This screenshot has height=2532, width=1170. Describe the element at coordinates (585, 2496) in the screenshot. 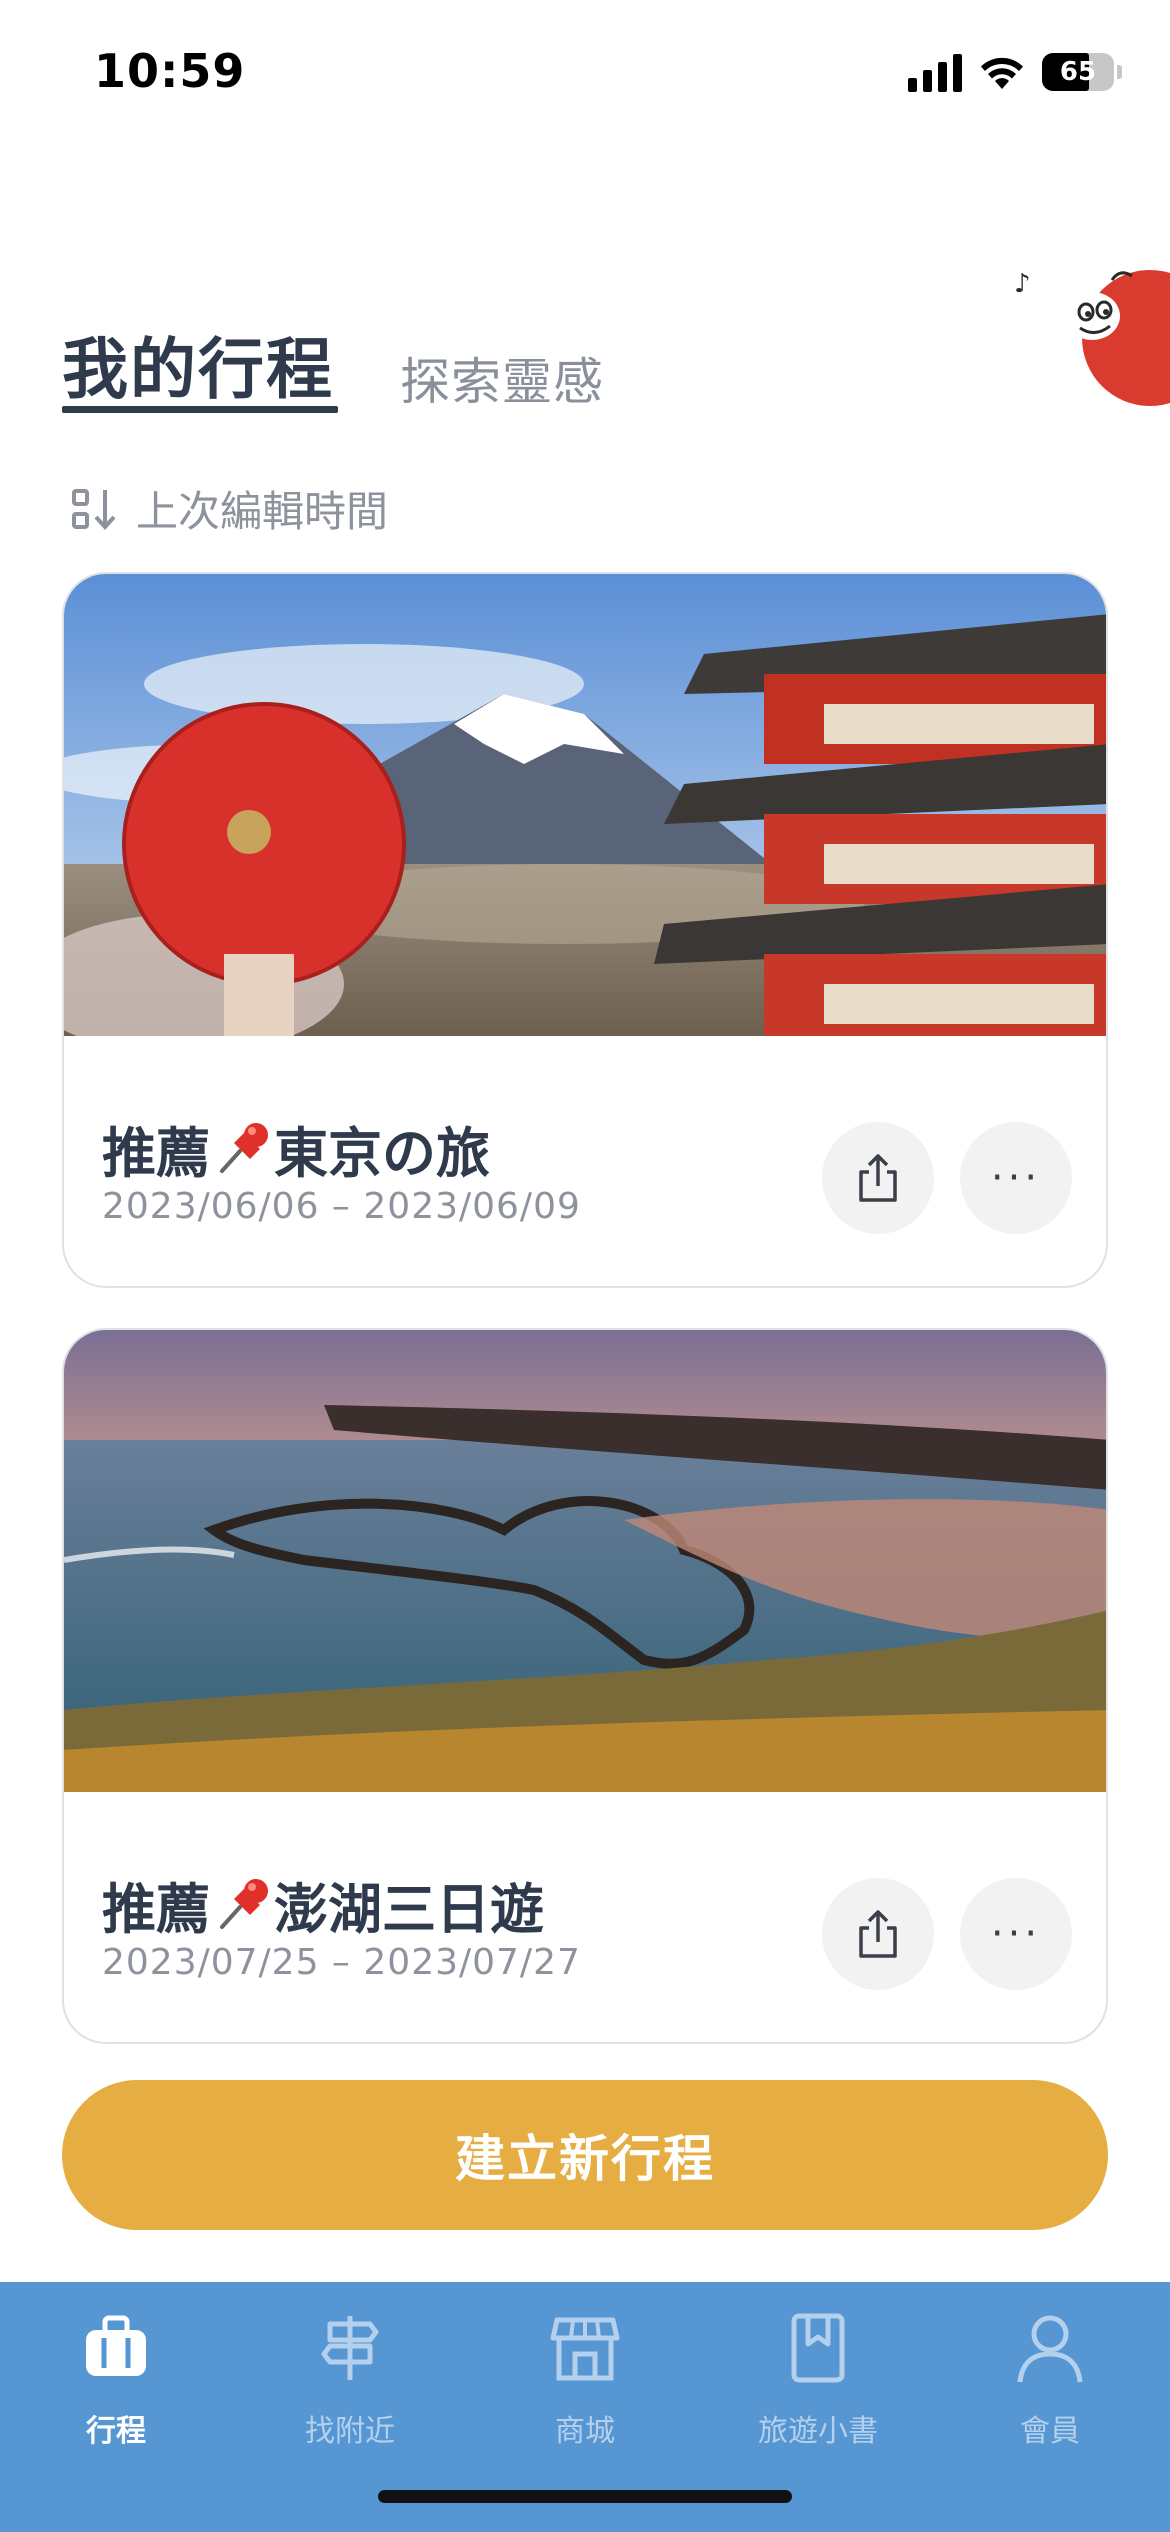

I see `home-indicator` at that location.